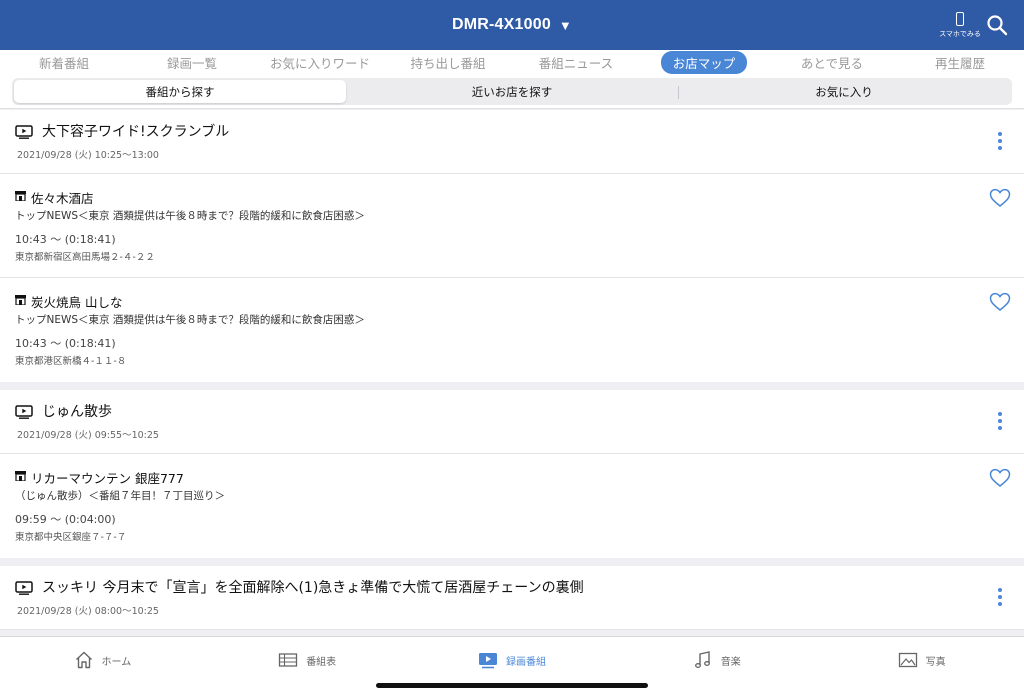 Image resolution: width=1024 pixels, height=694 pixels. I want to click on nav-music: 音楽, so click(716, 660).